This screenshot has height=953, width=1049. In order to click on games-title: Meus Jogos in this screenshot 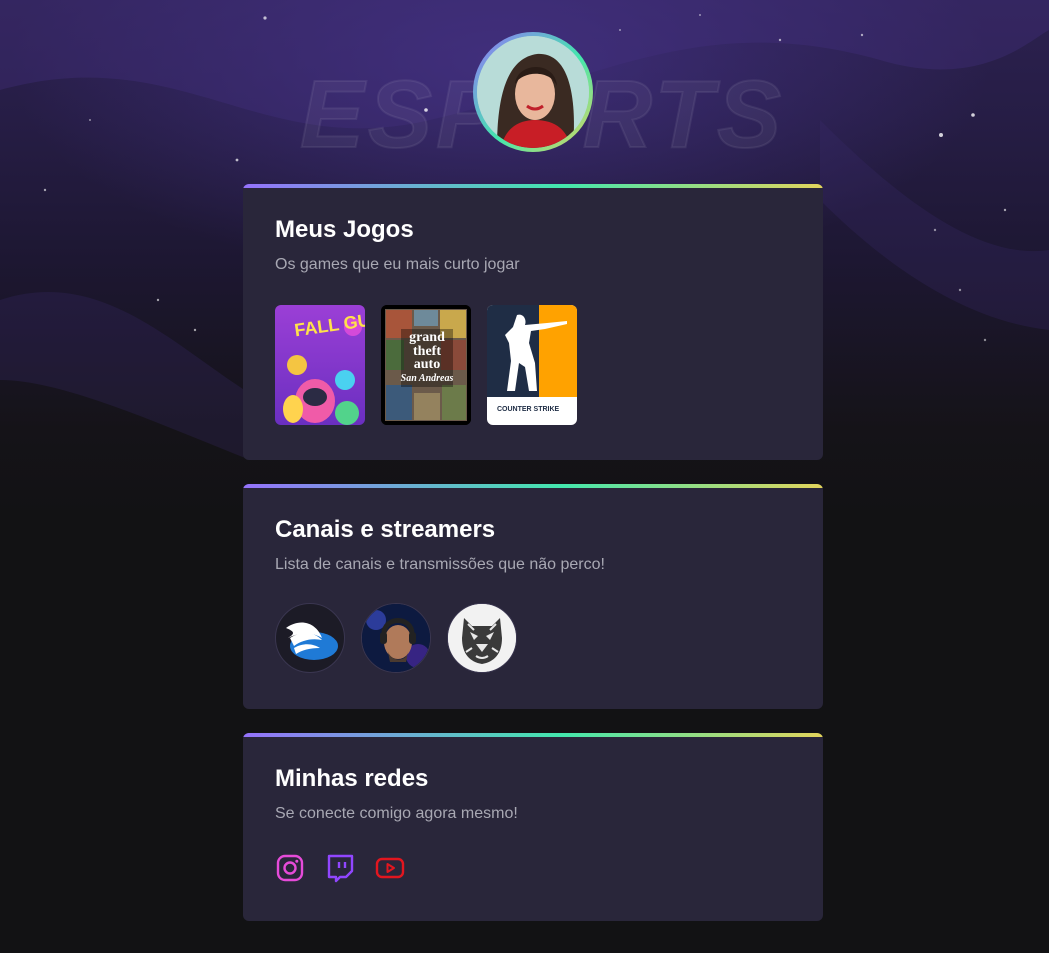, I will do `click(344, 229)`.